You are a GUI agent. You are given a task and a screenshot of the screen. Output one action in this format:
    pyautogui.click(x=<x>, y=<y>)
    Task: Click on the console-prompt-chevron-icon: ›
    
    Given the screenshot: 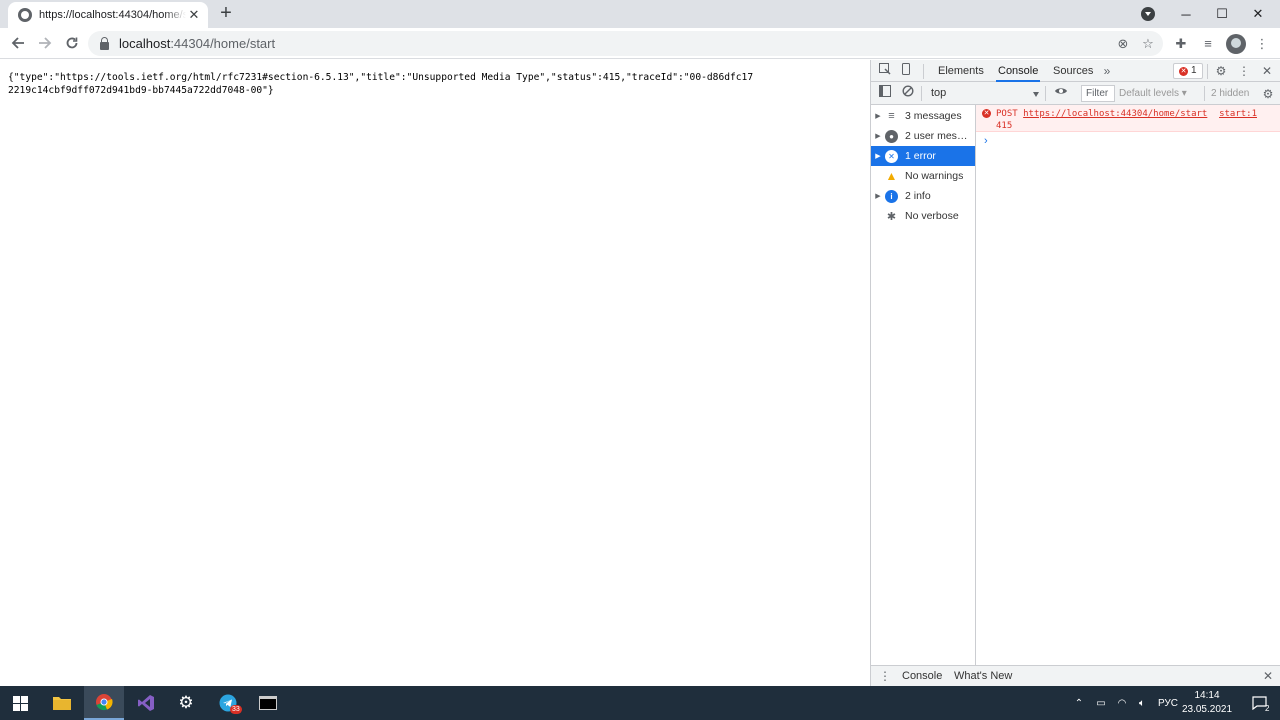 What is the action you would take?
    pyautogui.click(x=986, y=141)
    